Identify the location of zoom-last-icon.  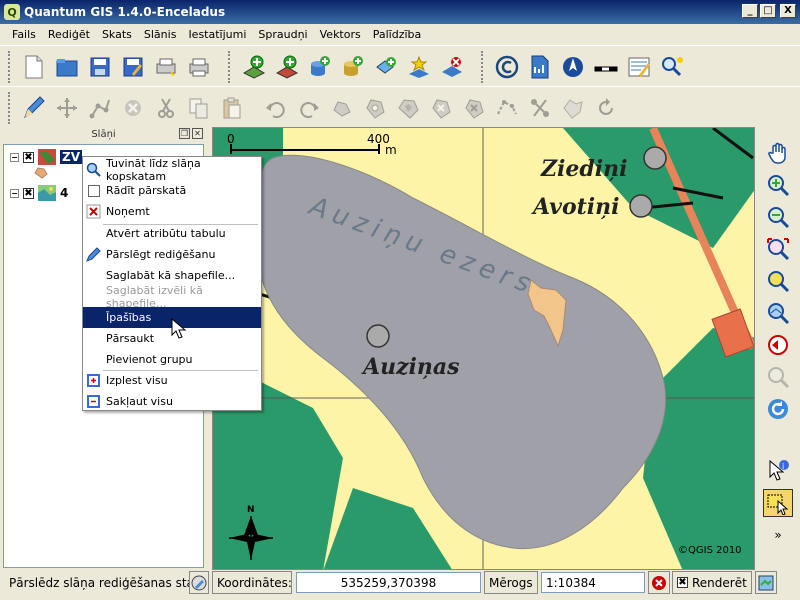
(778, 345).